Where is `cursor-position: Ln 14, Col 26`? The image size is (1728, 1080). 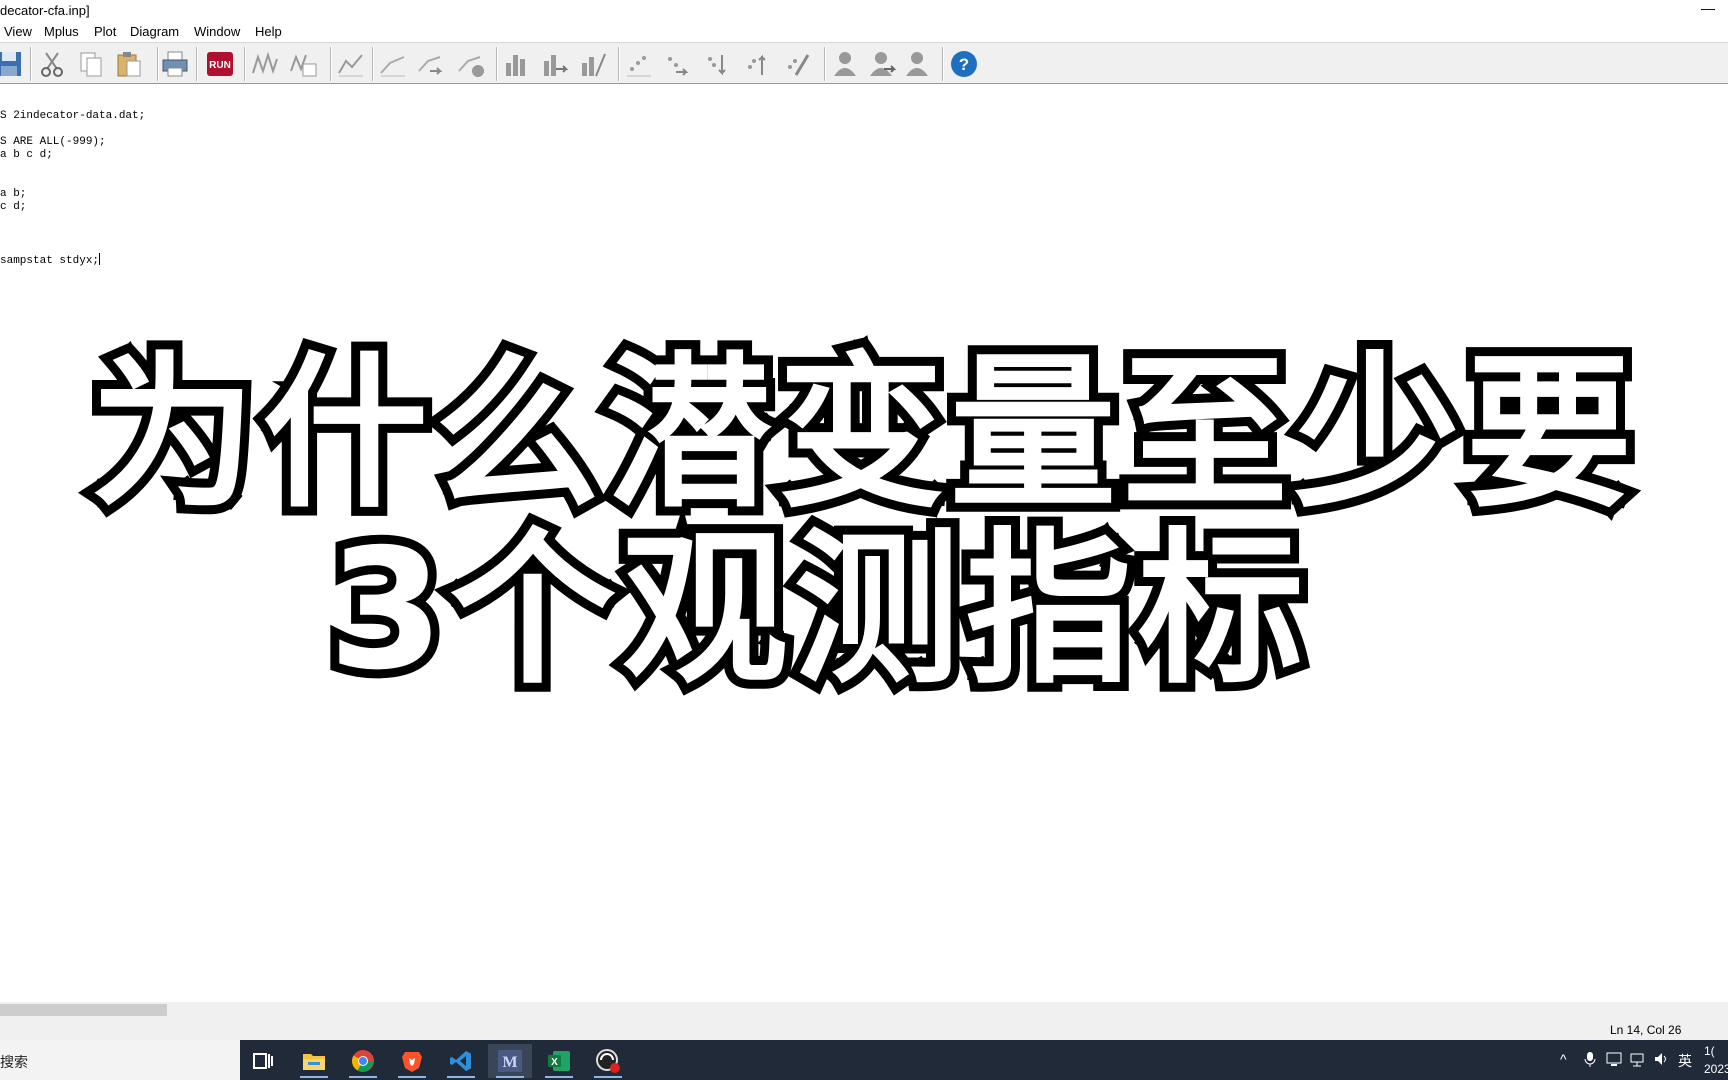 cursor-position: Ln 14, Col 26 is located at coordinates (1646, 1030).